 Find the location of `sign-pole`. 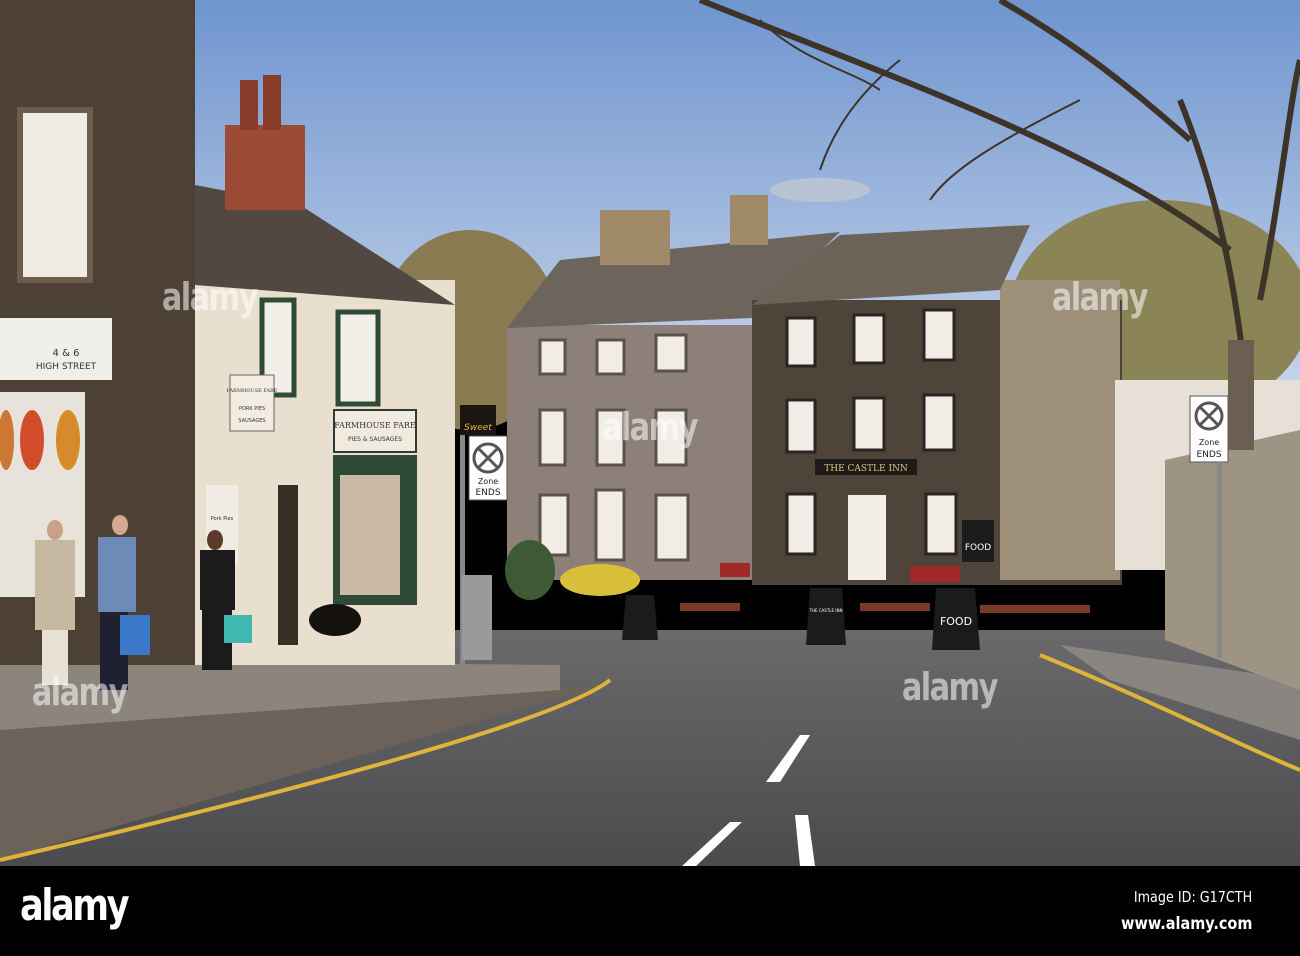

sign-pole is located at coordinates (1219, 560).